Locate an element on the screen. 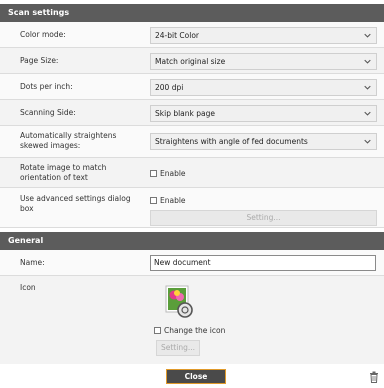 This screenshot has width=384, height=388. rotate-enable-checkbox is located at coordinates (153, 173).